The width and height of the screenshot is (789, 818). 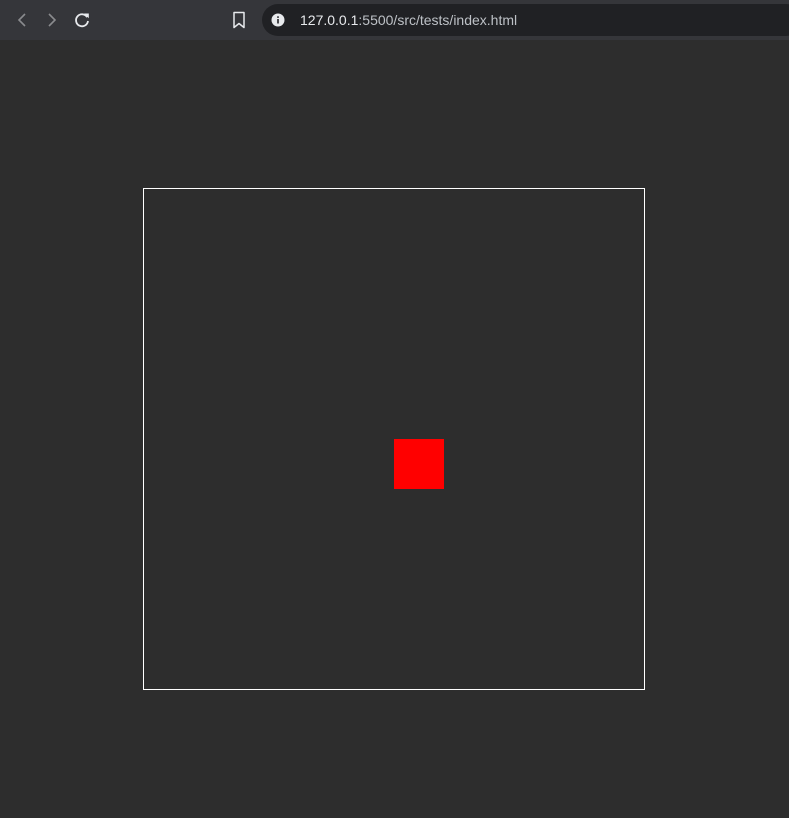 I want to click on bookmark-button, so click(x=239, y=20).